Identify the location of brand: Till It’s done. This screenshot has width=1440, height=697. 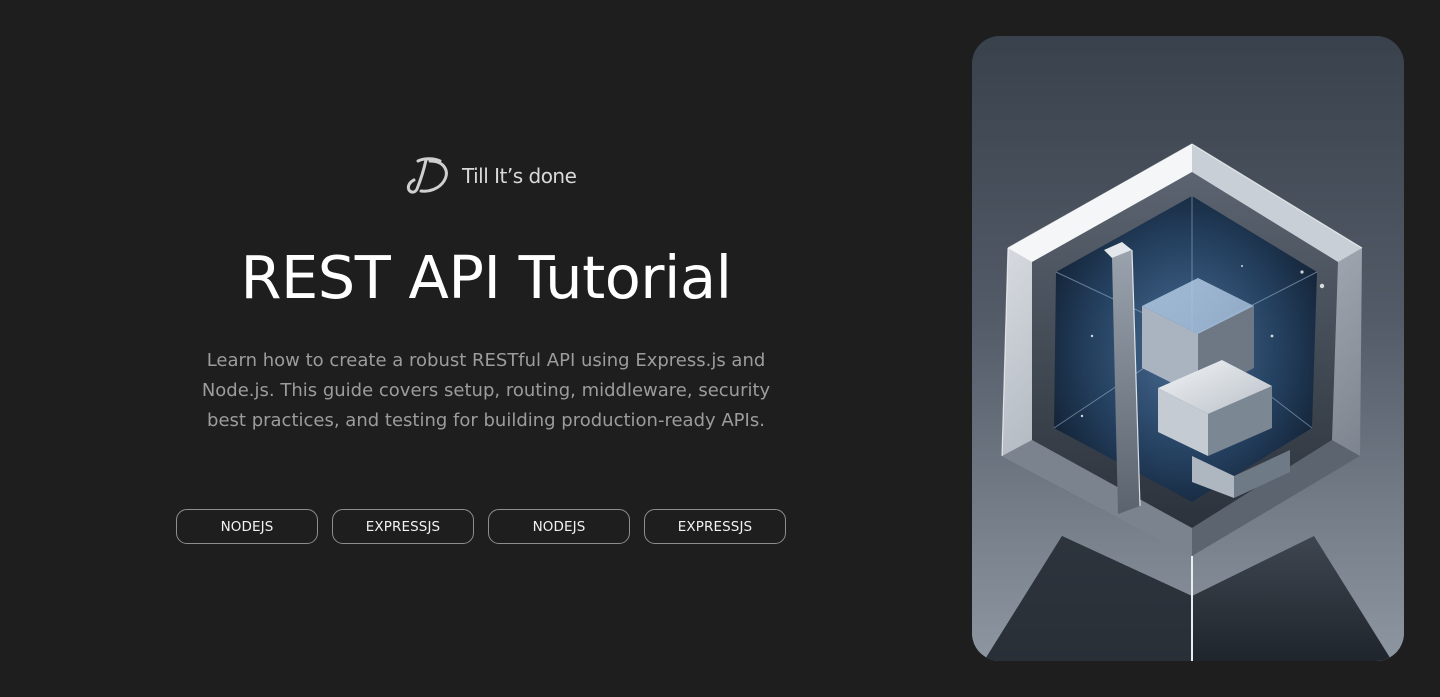
(490, 176).